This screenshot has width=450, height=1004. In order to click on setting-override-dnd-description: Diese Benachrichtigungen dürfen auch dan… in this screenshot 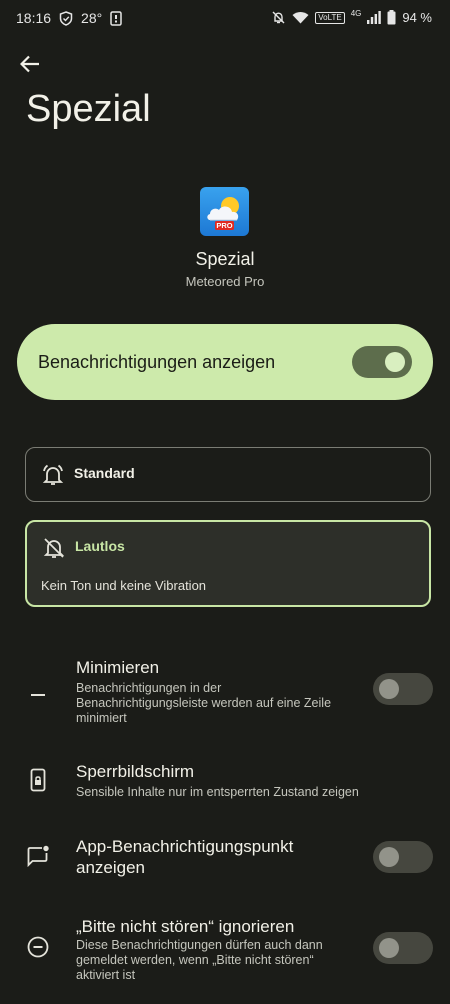, I will do `click(199, 960)`.